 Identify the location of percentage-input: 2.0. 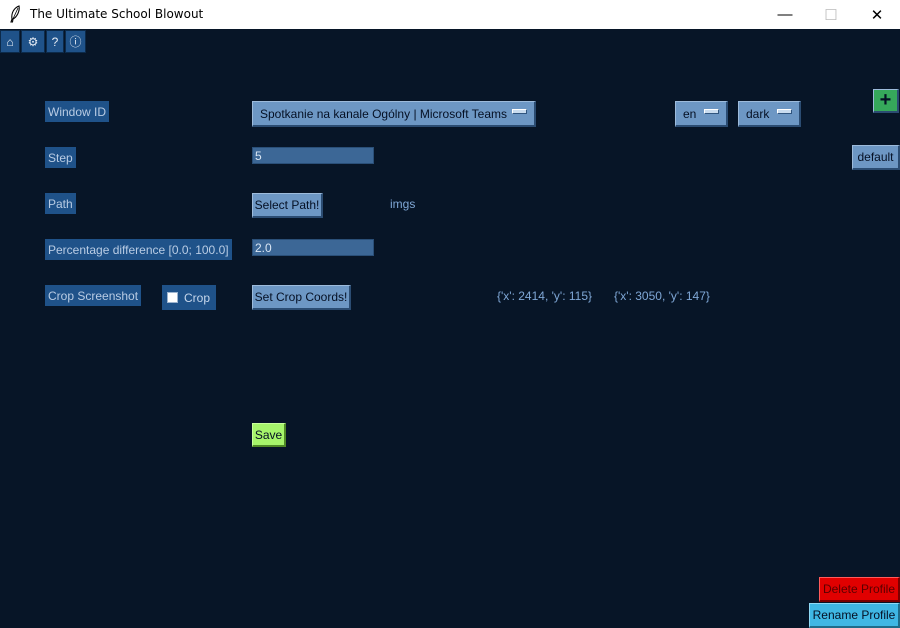
(313, 247).